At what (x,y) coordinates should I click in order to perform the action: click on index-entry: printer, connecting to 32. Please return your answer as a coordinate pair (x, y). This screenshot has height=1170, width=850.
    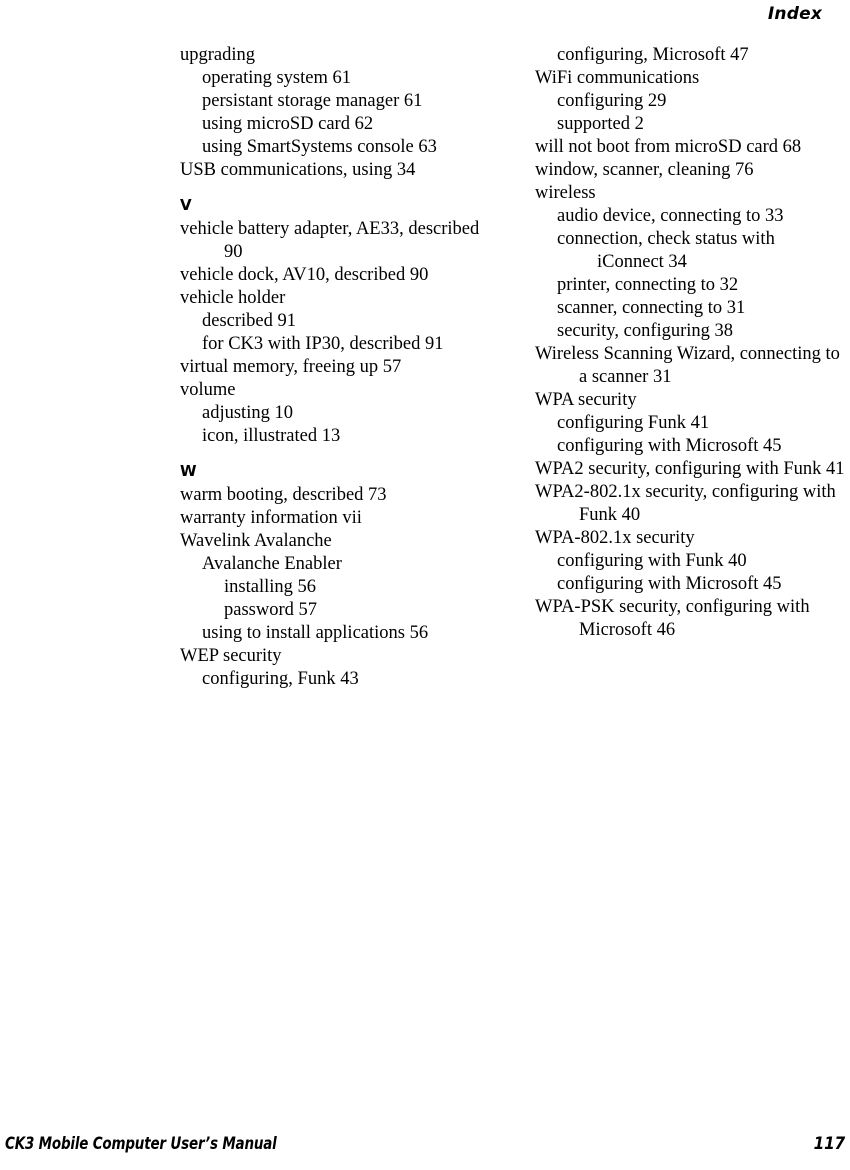
    Looking at the image, I should click on (648, 285).